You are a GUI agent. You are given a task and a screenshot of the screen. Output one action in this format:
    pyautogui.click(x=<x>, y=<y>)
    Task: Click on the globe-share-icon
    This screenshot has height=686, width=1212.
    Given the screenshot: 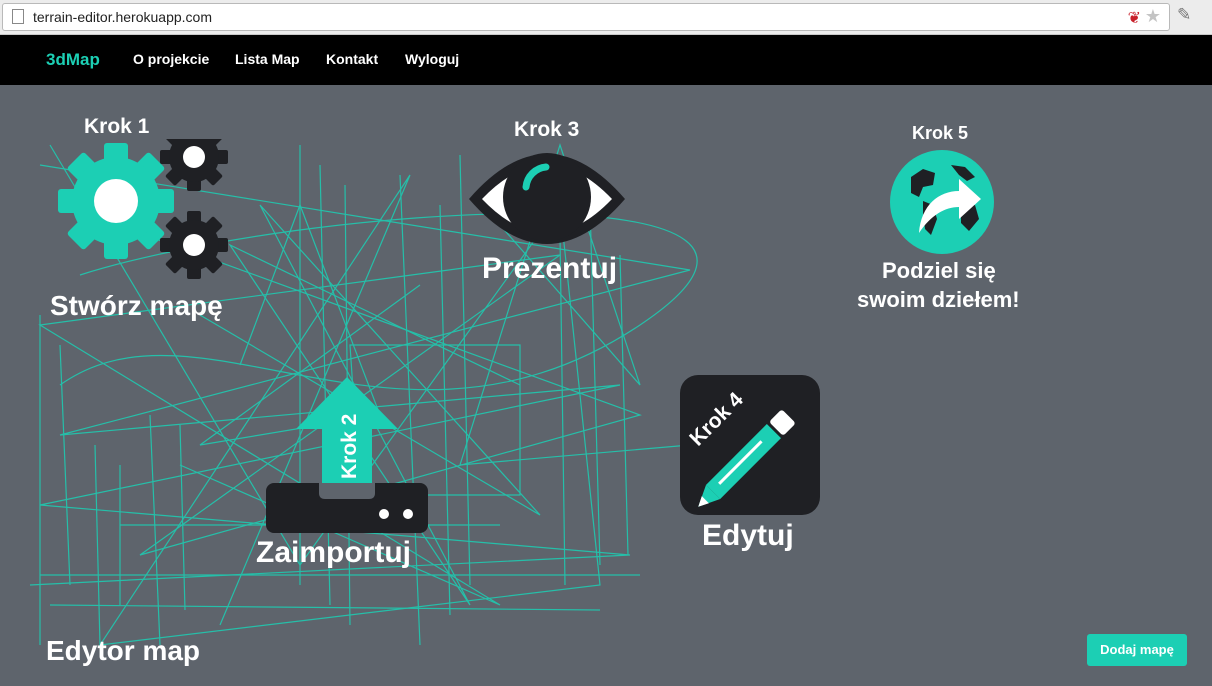 What is the action you would take?
    pyautogui.click(x=942, y=202)
    